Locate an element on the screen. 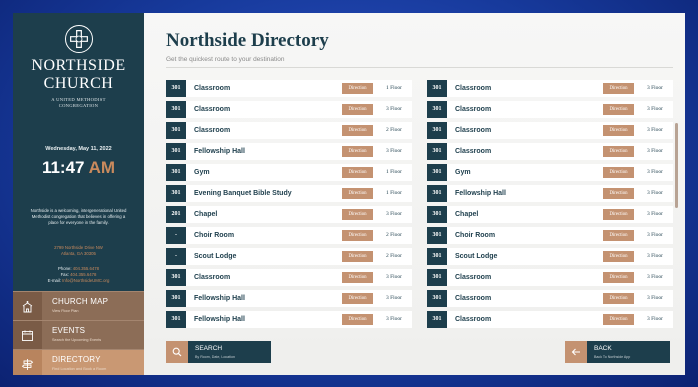 The width and height of the screenshot is (698, 387). phone-value: 404.355.6478 is located at coordinates (86, 268).